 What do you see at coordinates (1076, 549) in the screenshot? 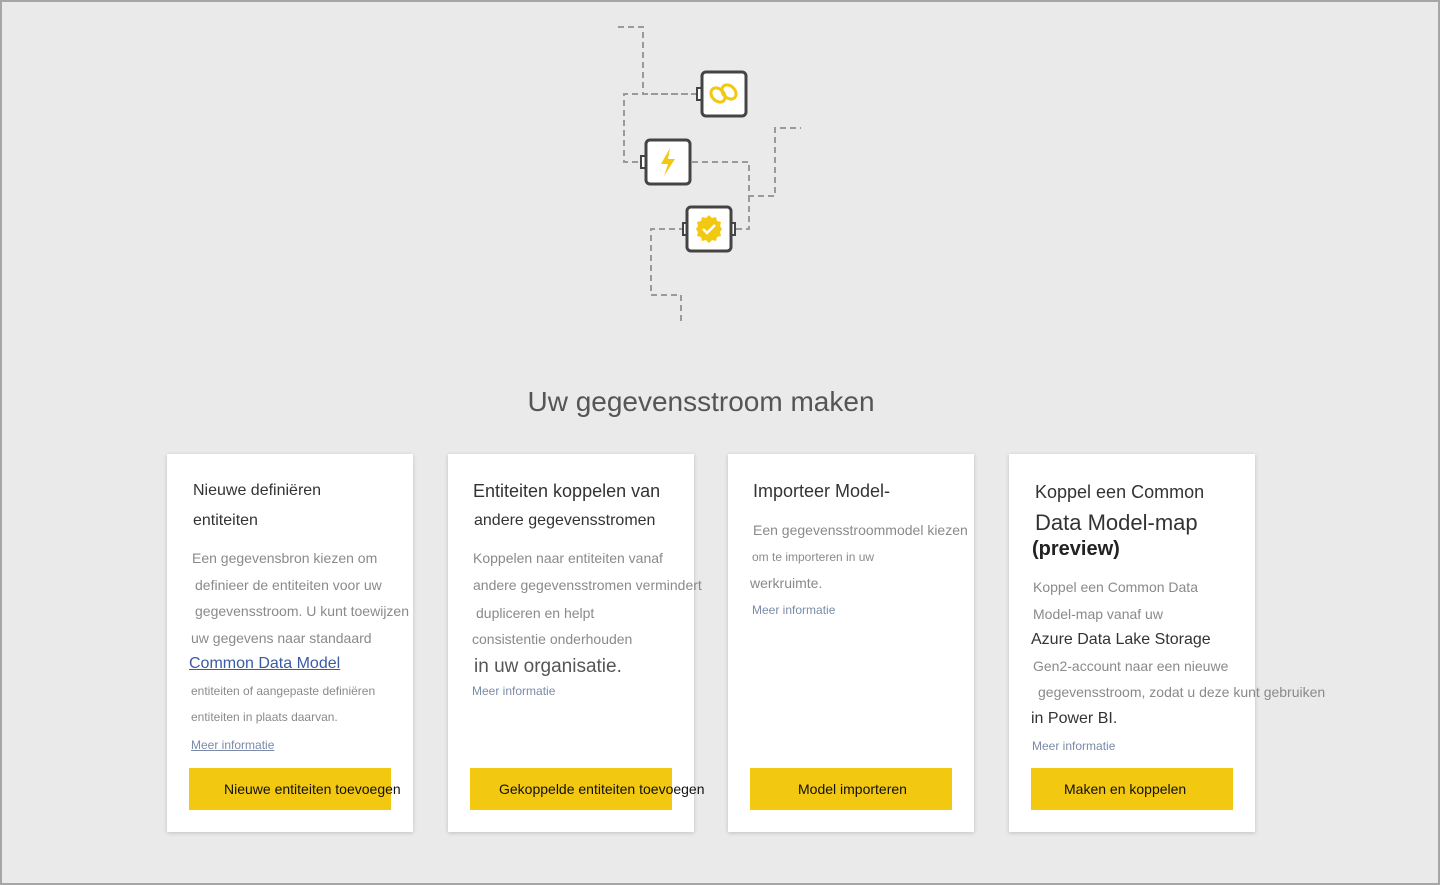
I see `preview-badge: (preview)` at bounding box center [1076, 549].